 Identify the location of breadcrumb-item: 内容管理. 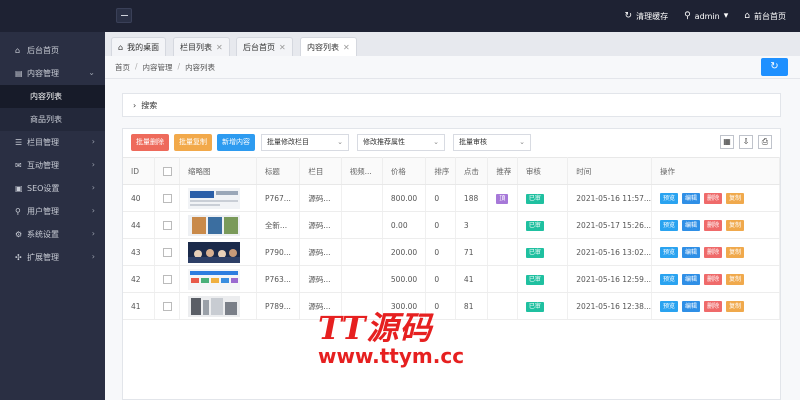
(158, 67).